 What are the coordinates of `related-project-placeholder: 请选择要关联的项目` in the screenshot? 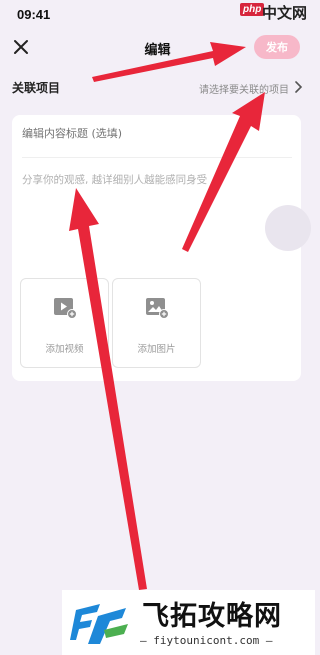 It's located at (244, 88).